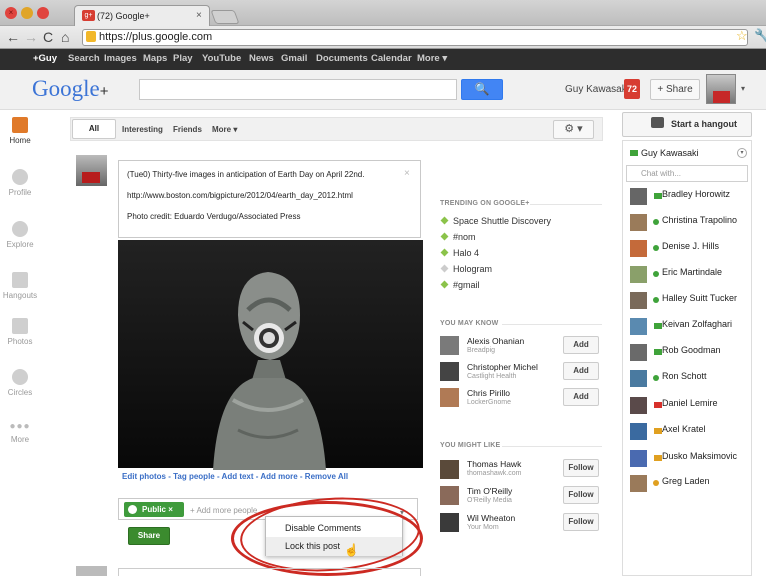 The width and height of the screenshot is (766, 577). I want to click on trending-item: Halo 4, so click(459, 253).